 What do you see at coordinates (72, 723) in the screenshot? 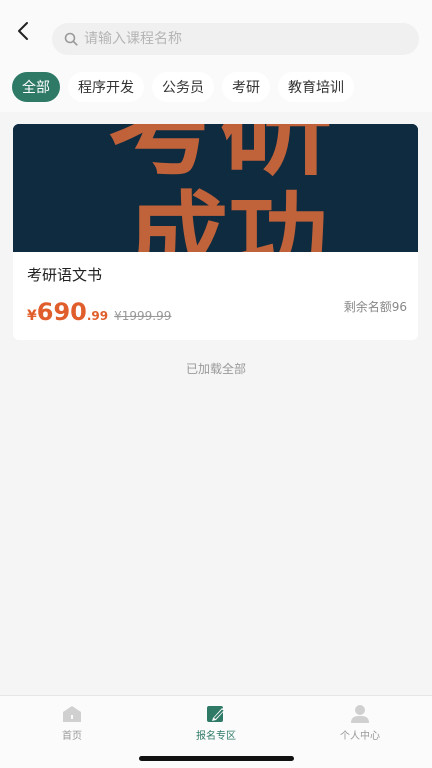
I see `nav-item-home: 首页` at bounding box center [72, 723].